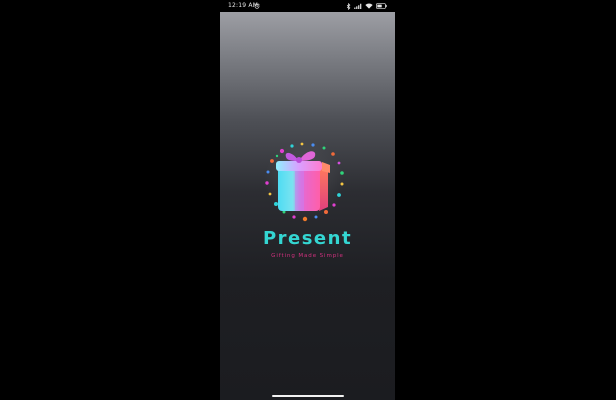  Describe the element at coordinates (257, 6) in the screenshot. I see `alarm-icon` at that location.